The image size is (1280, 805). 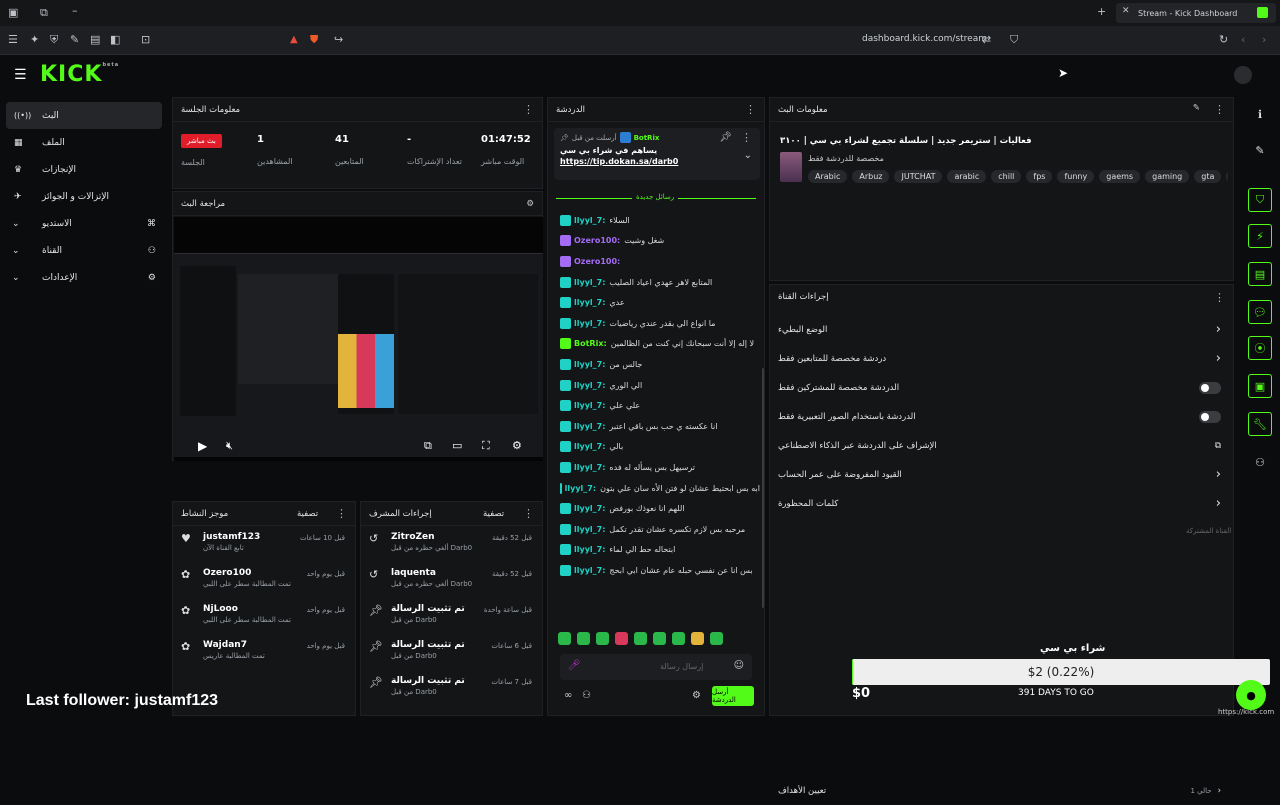 I want to click on activity-row: ✿ Wajdan7 تمت المطالبة عاريس قبل يوم واحد, so click(x=264, y=652).